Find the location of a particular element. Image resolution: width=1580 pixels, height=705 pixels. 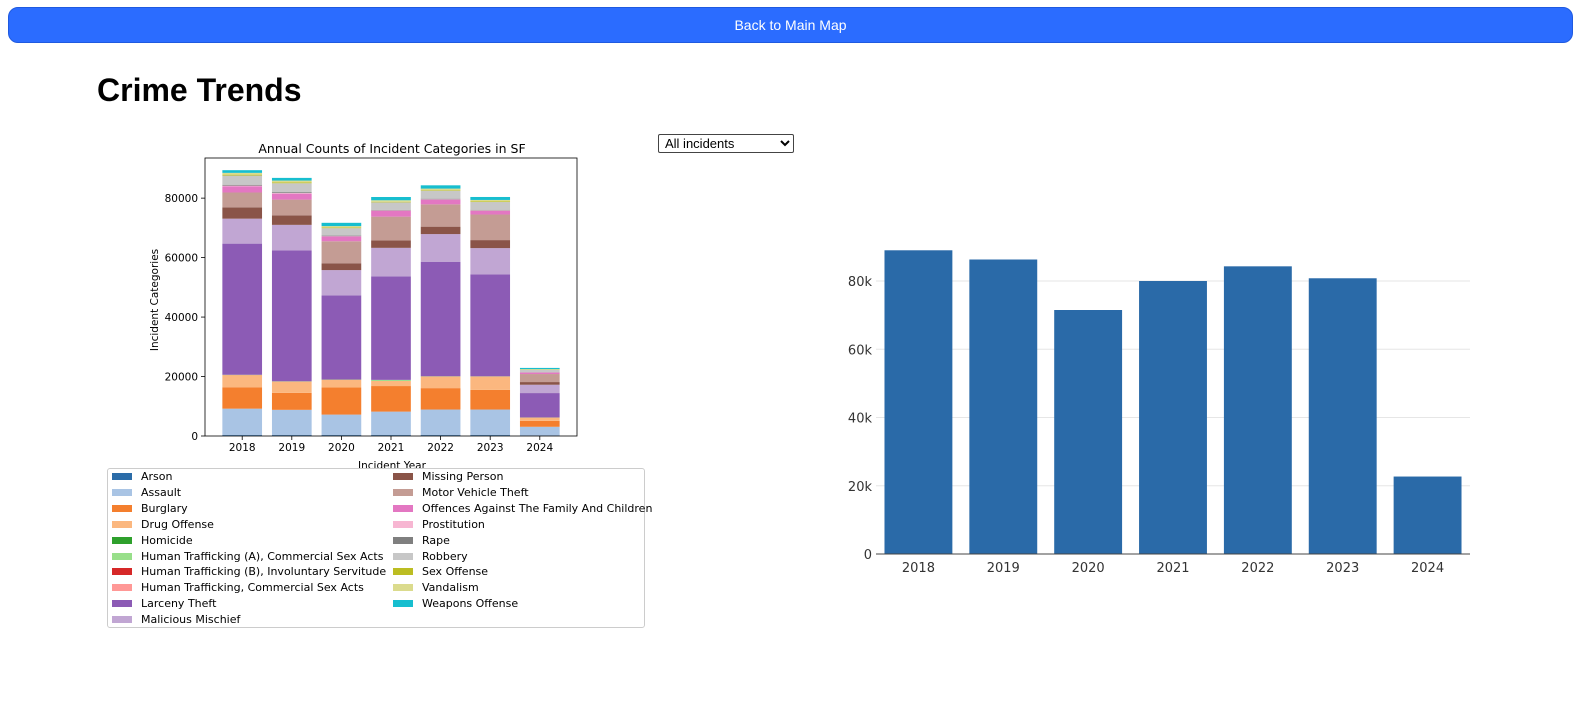

legend-label: Burglary is located at coordinates (164, 508).